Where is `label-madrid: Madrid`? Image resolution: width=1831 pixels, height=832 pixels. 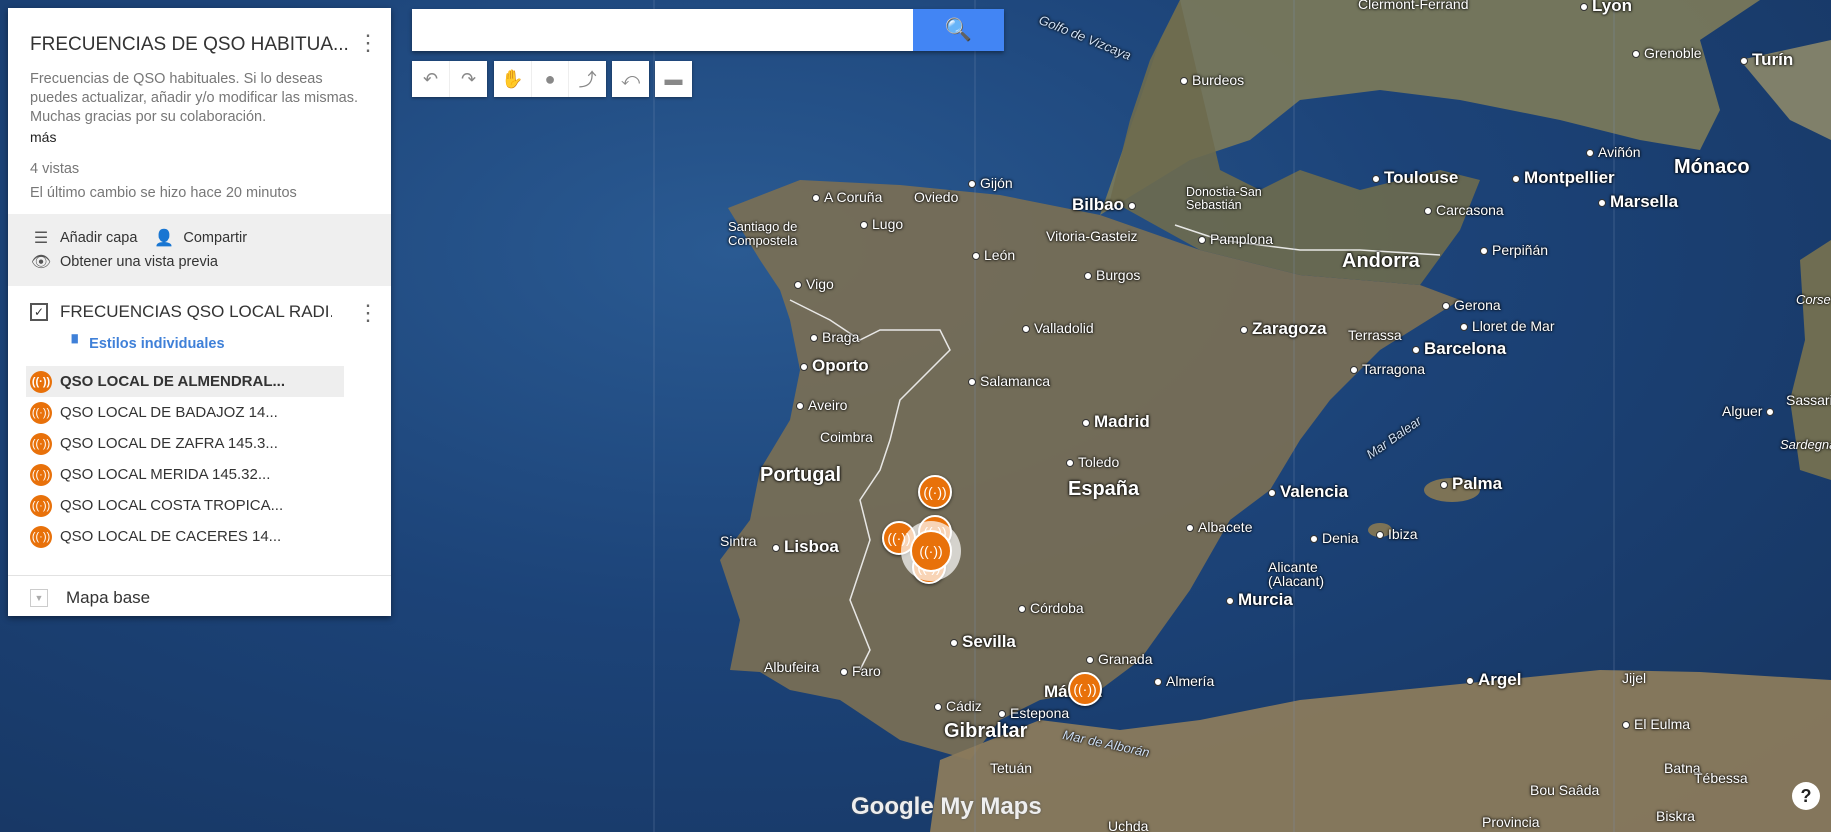 label-madrid: Madrid is located at coordinates (1116, 422).